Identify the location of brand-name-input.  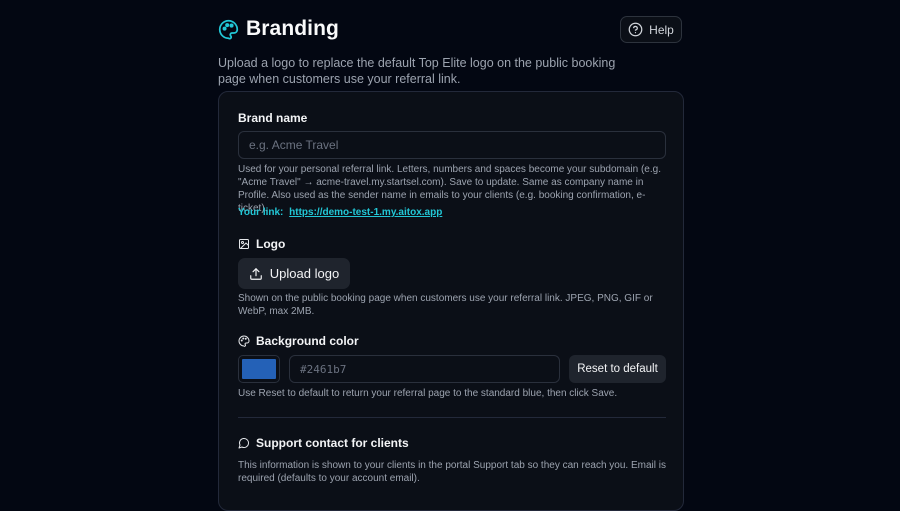
(452, 145).